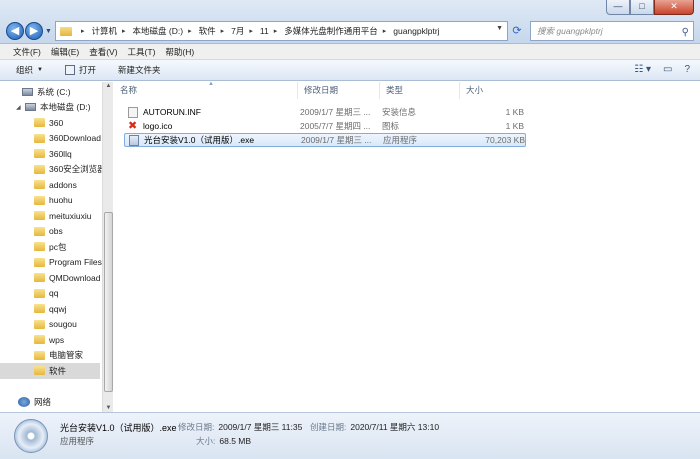  I want to click on new-folder-button: 新建文件夹, so click(139, 70).